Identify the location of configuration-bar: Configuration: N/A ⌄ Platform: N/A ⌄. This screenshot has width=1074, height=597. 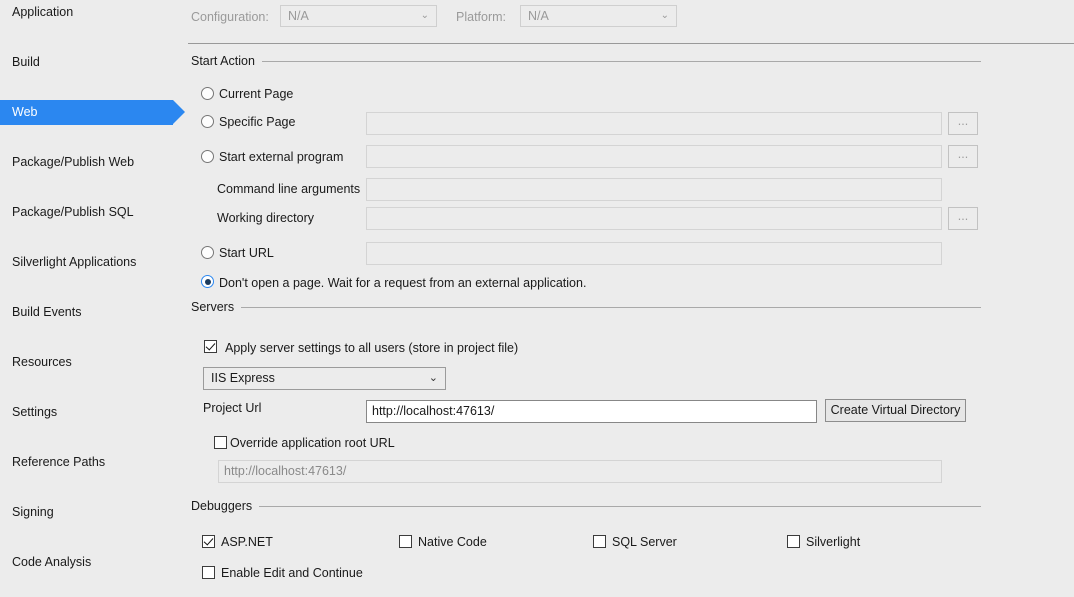
(629, 21).